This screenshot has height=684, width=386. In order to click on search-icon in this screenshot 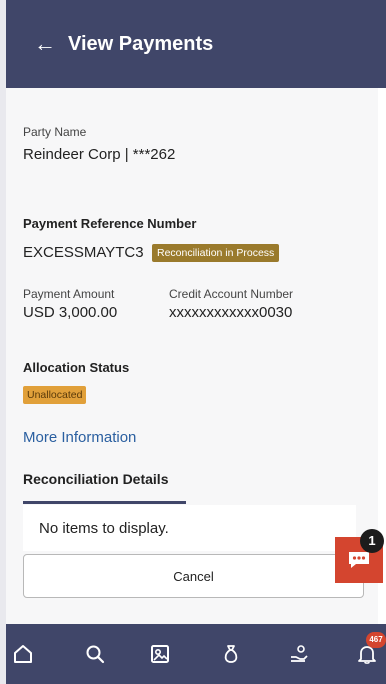, I will do `click(95, 654)`.